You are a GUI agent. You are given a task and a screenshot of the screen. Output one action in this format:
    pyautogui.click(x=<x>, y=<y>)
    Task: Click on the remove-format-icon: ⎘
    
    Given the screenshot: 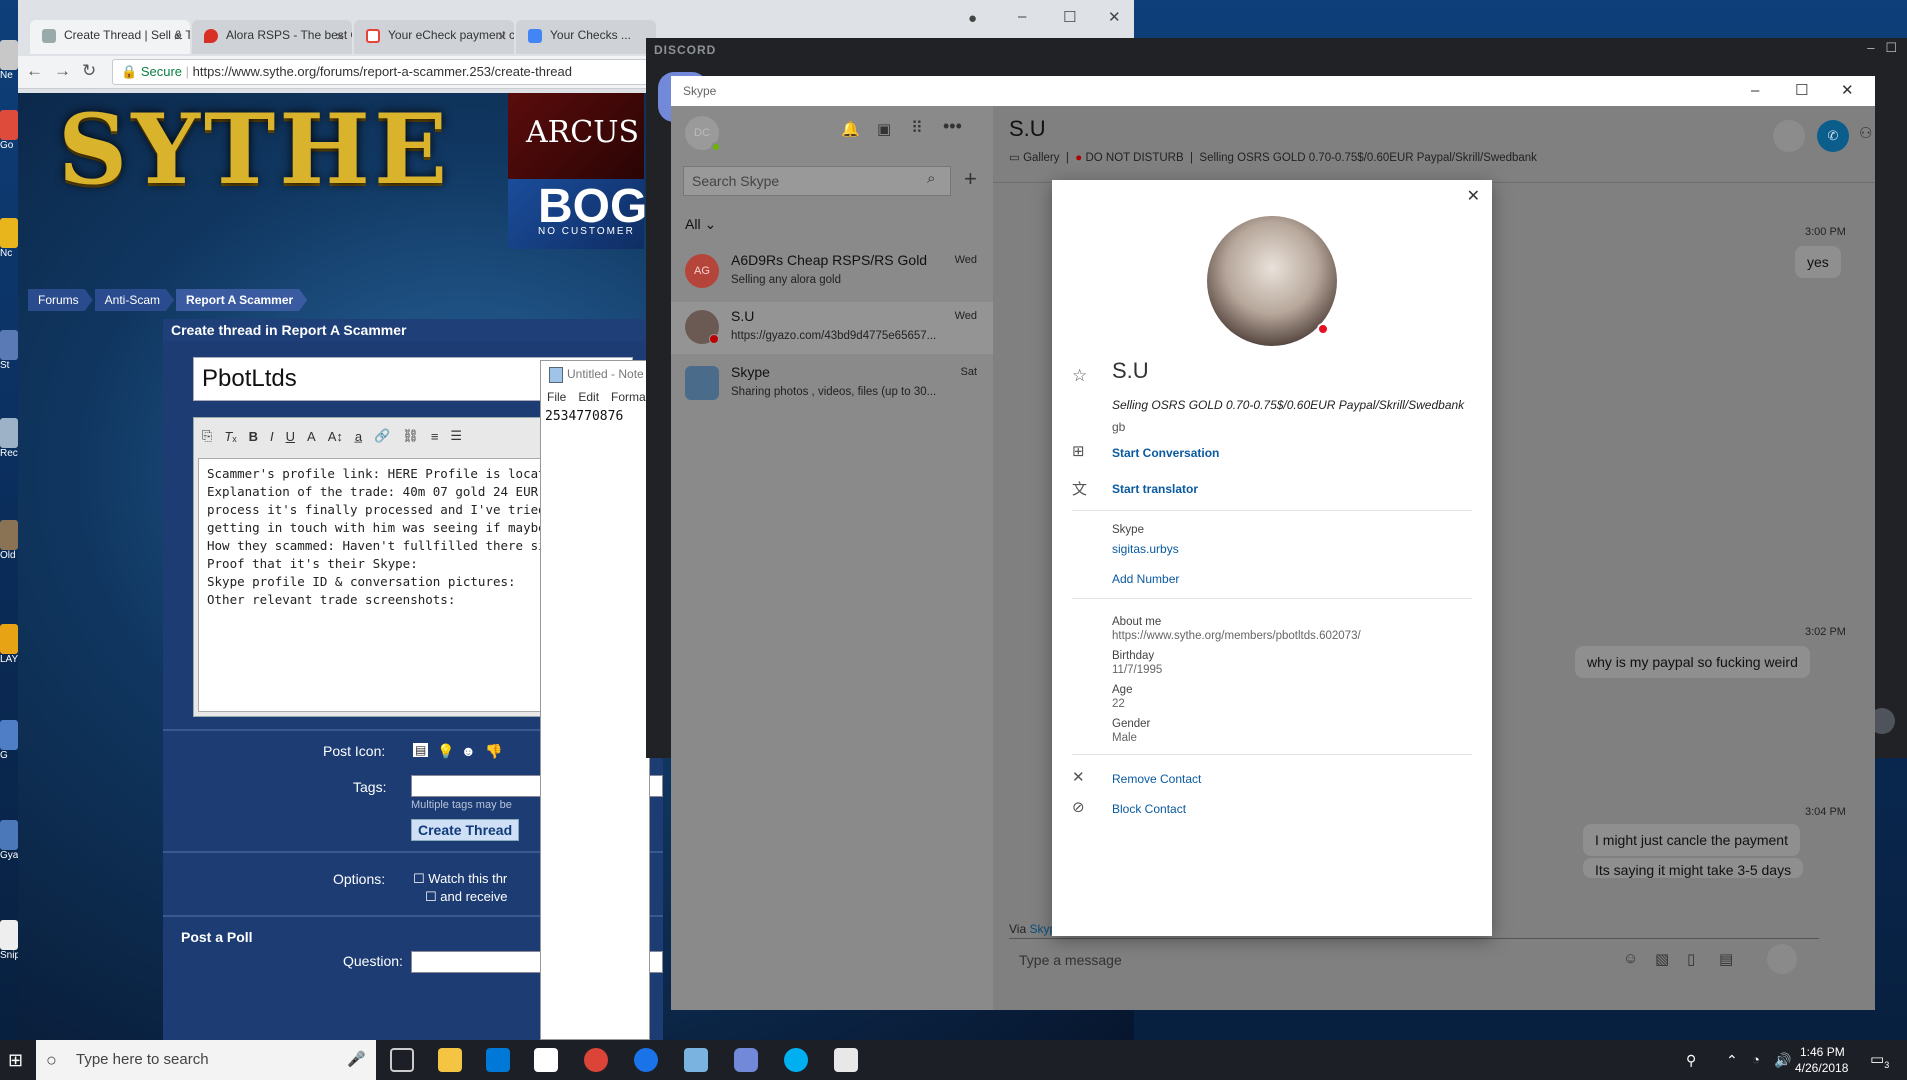 What is the action you would take?
    pyautogui.click(x=207, y=436)
    